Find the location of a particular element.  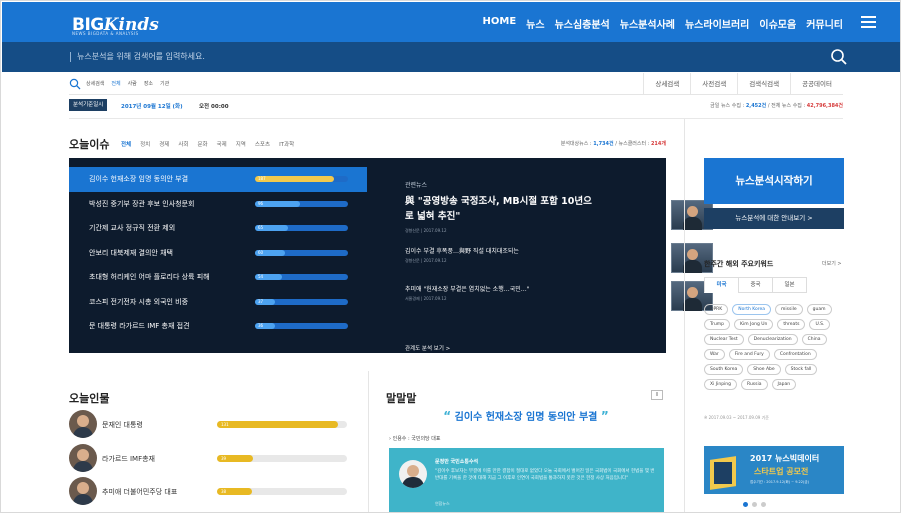

keyword-chip: South Korea is located at coordinates (724, 369).